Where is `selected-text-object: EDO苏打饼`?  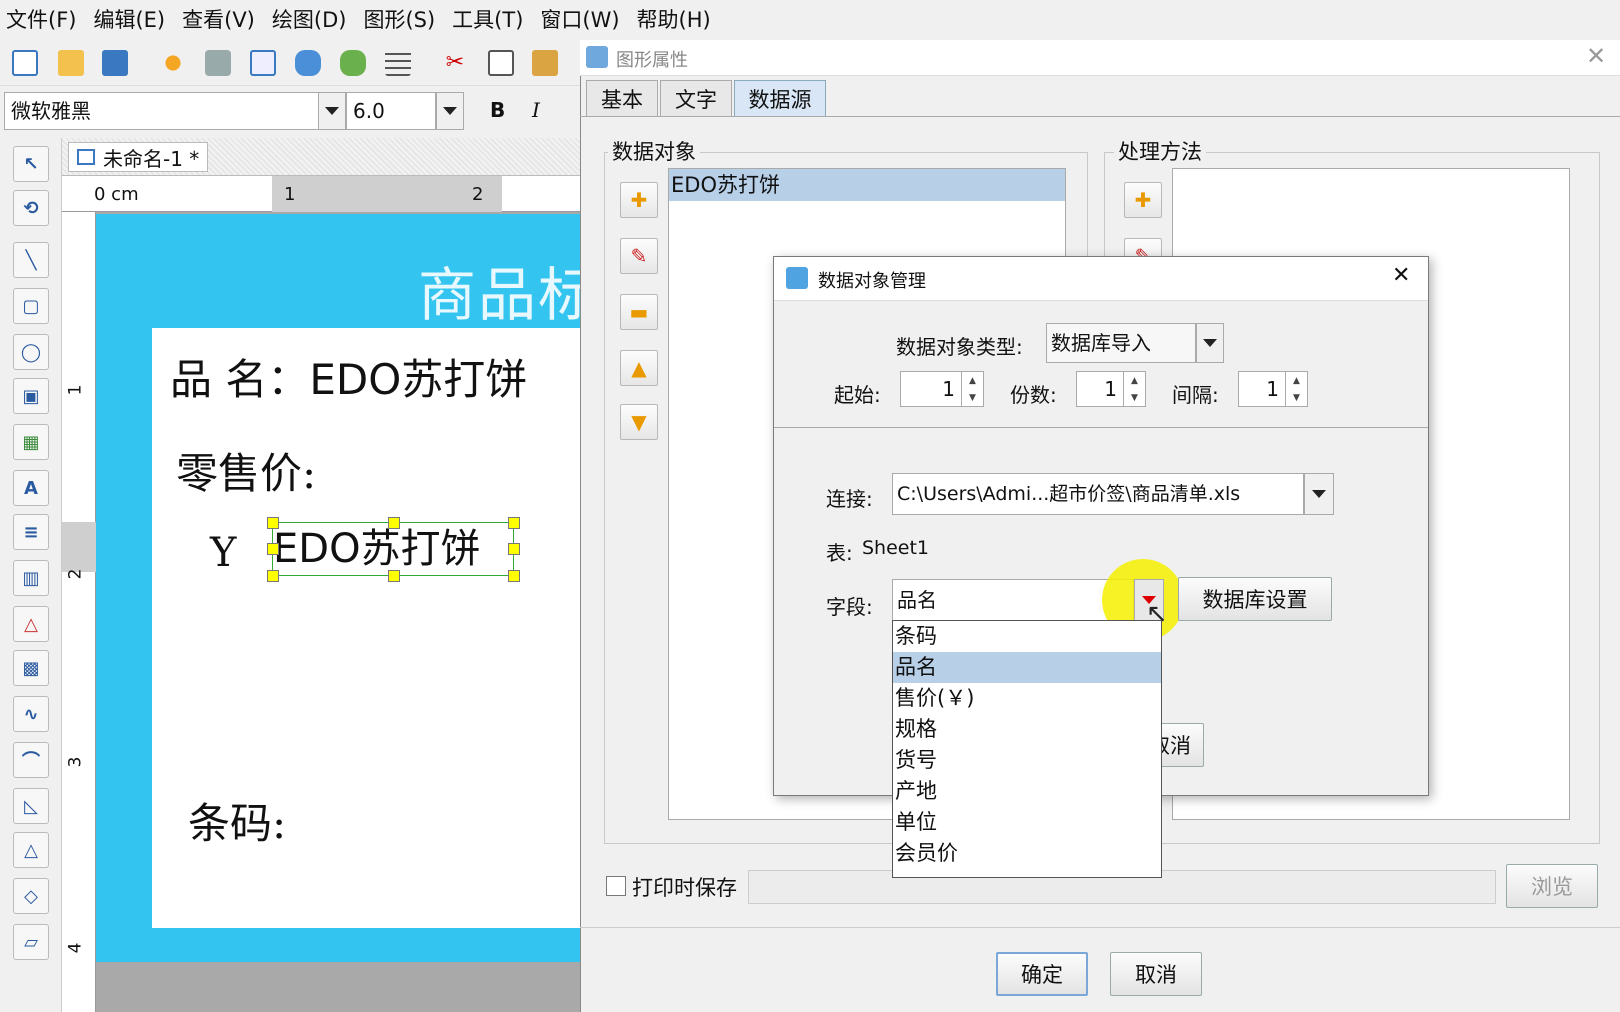
selected-text-object: EDO苏打饼 is located at coordinates (393, 549).